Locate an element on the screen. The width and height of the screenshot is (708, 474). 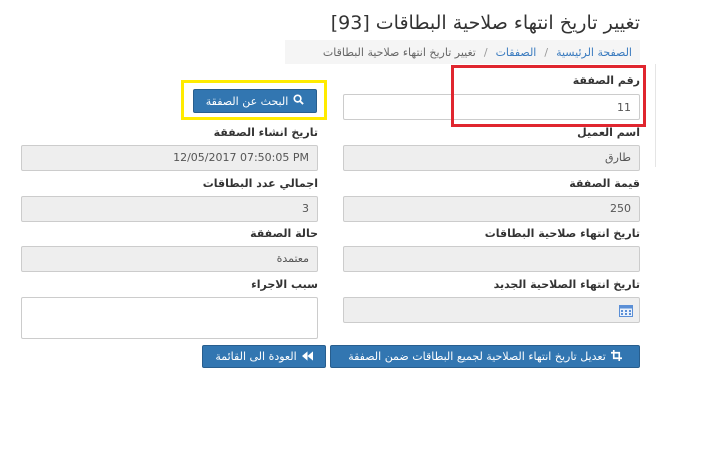
crop-icon is located at coordinates (616, 356).